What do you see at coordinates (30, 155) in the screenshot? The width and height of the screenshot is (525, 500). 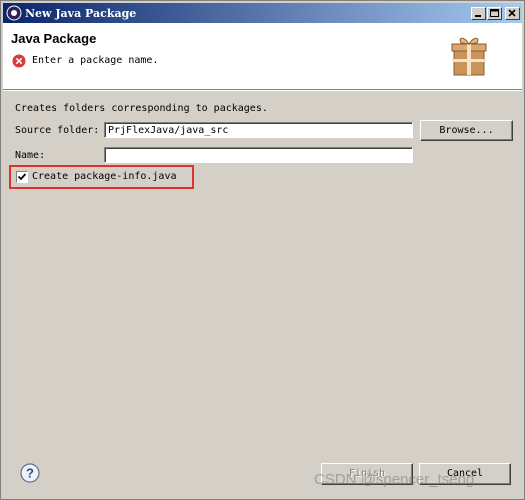 I see `name-label: Name:` at bounding box center [30, 155].